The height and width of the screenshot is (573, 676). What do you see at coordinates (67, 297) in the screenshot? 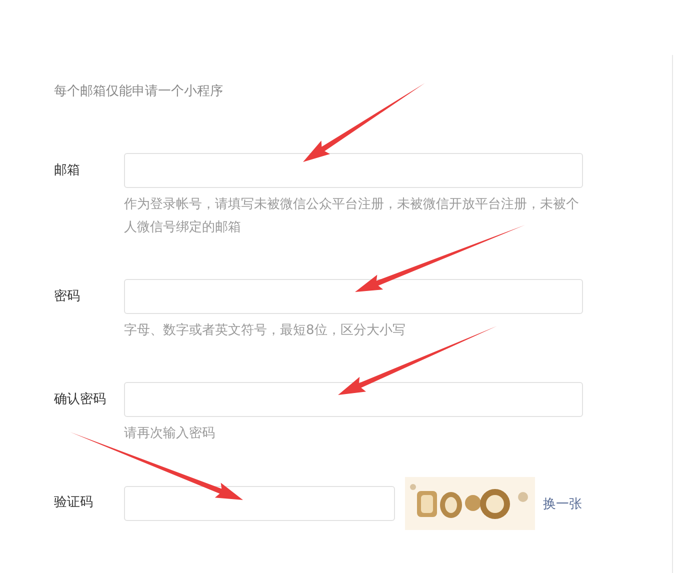
I see `field-label: 密码` at bounding box center [67, 297].